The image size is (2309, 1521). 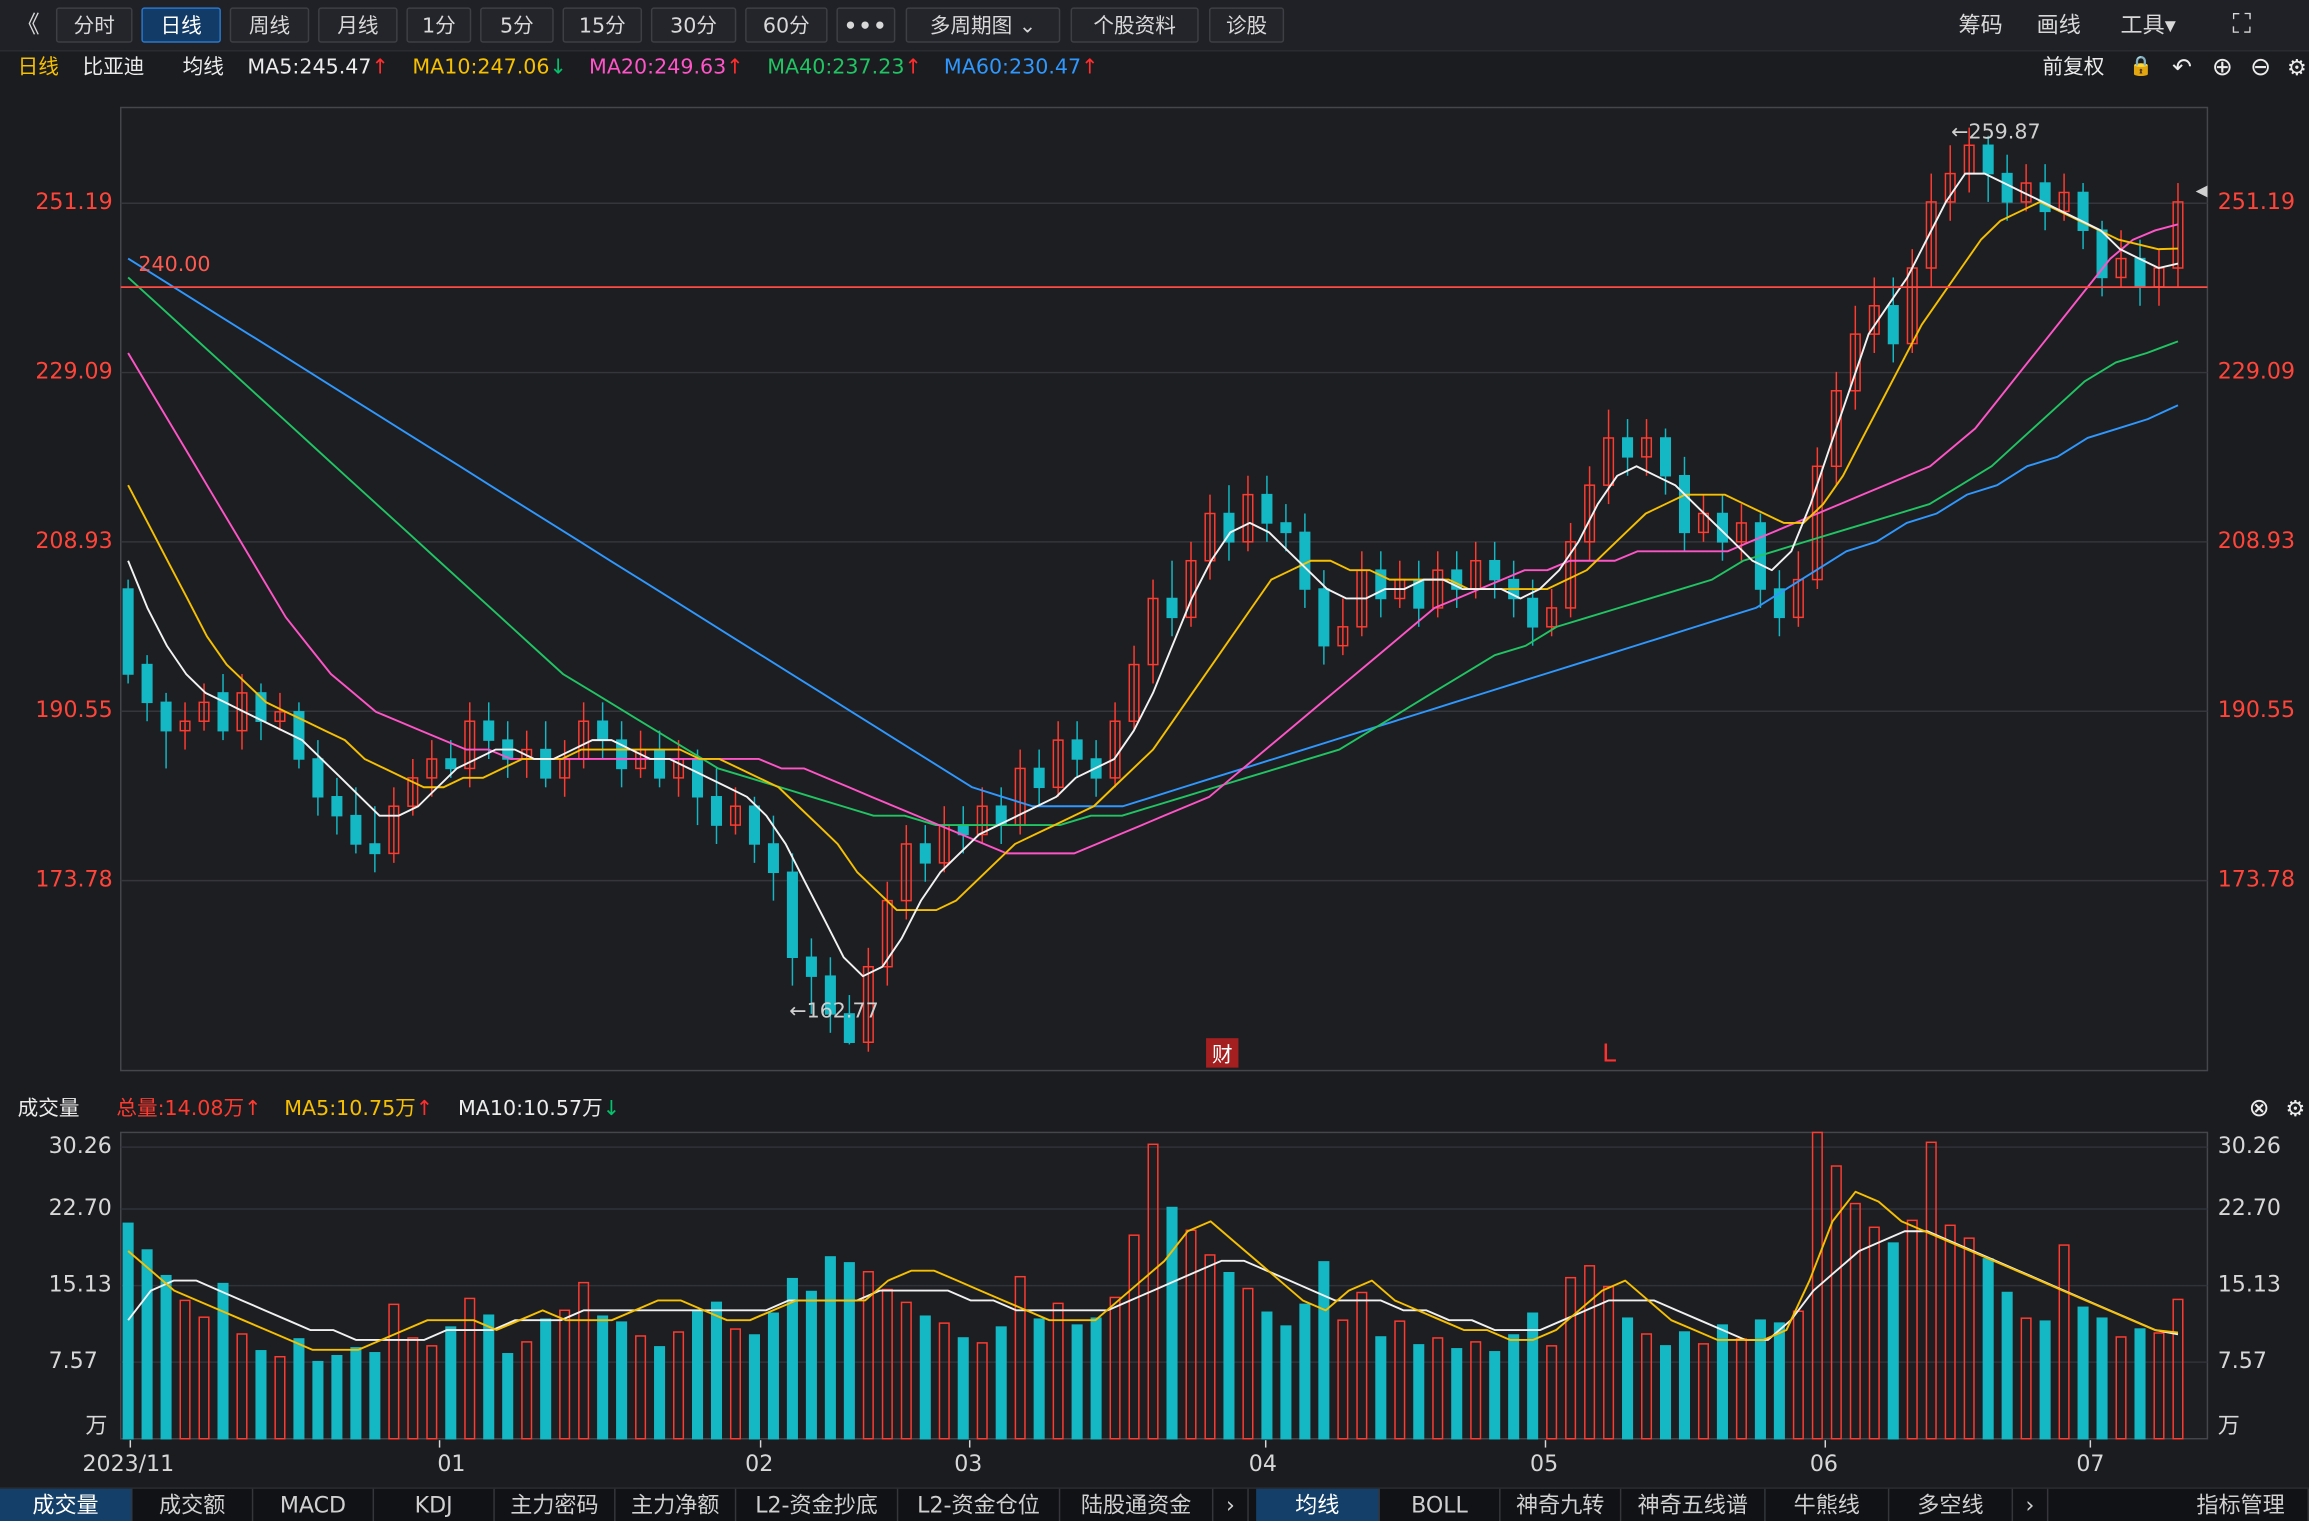 I want to click on bottom-tab-6: L2-资金抄底, so click(x=817, y=1504).